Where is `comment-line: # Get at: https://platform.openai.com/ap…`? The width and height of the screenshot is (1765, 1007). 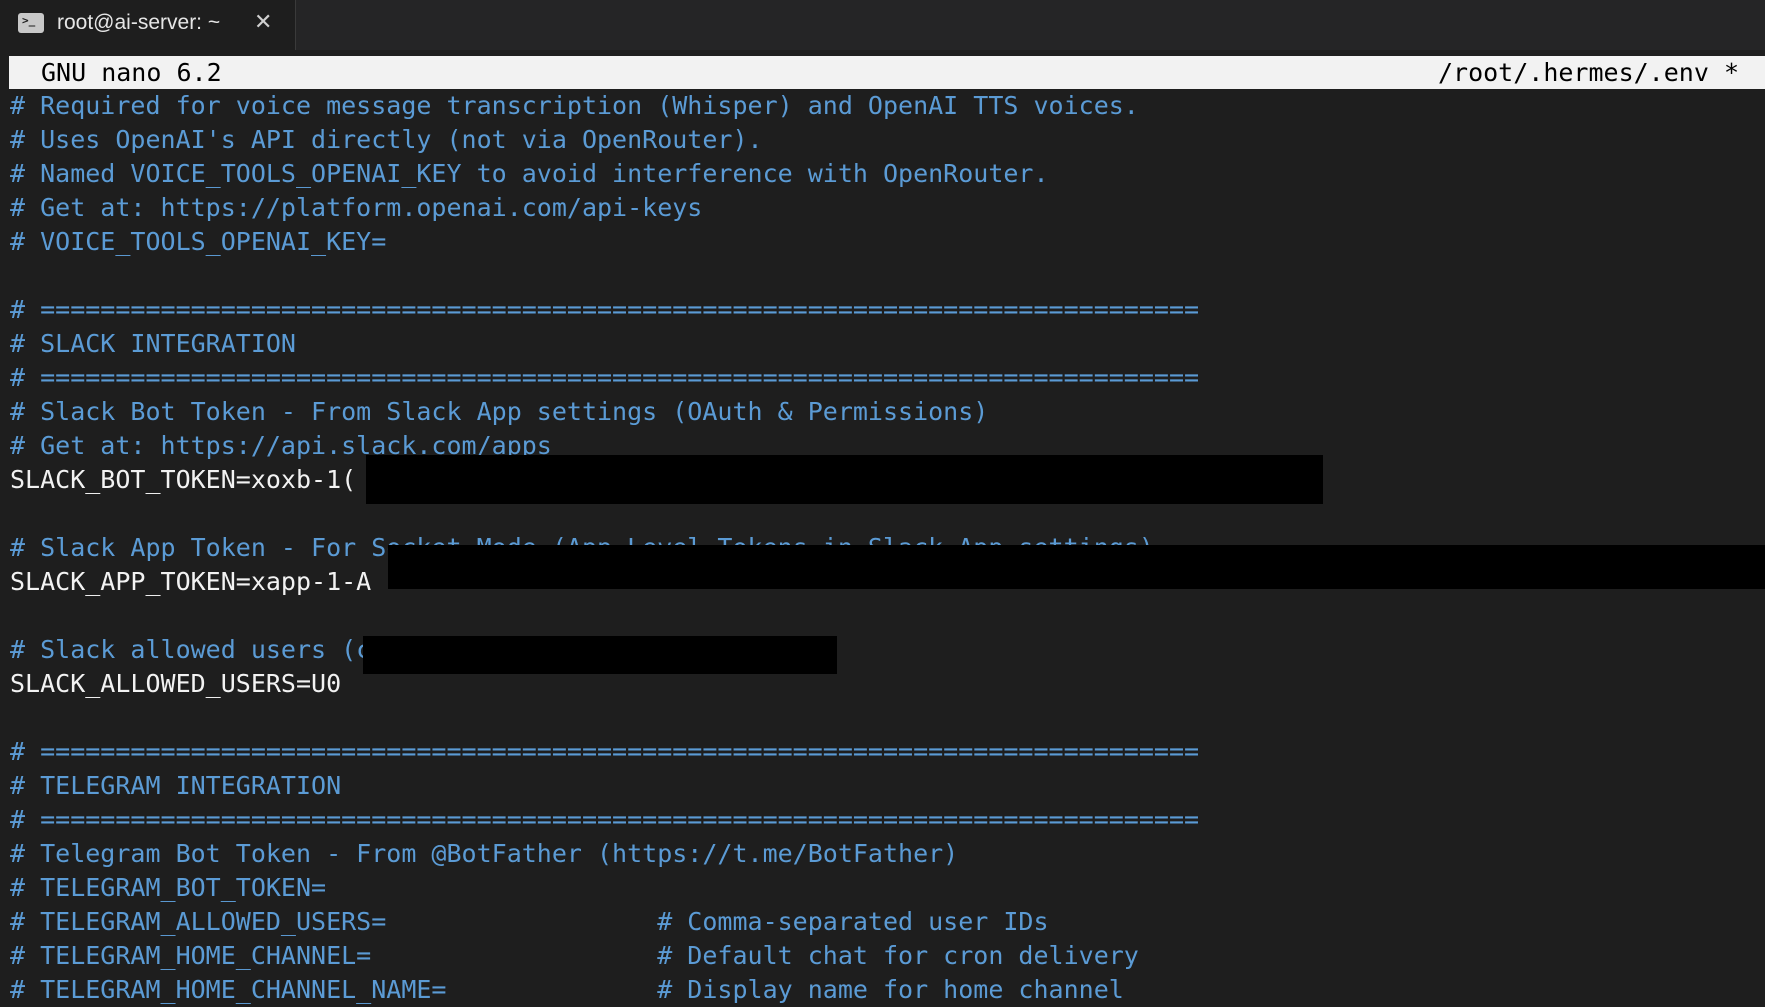 comment-line: # Get at: https://platform.openai.com/ap… is located at coordinates (356, 207).